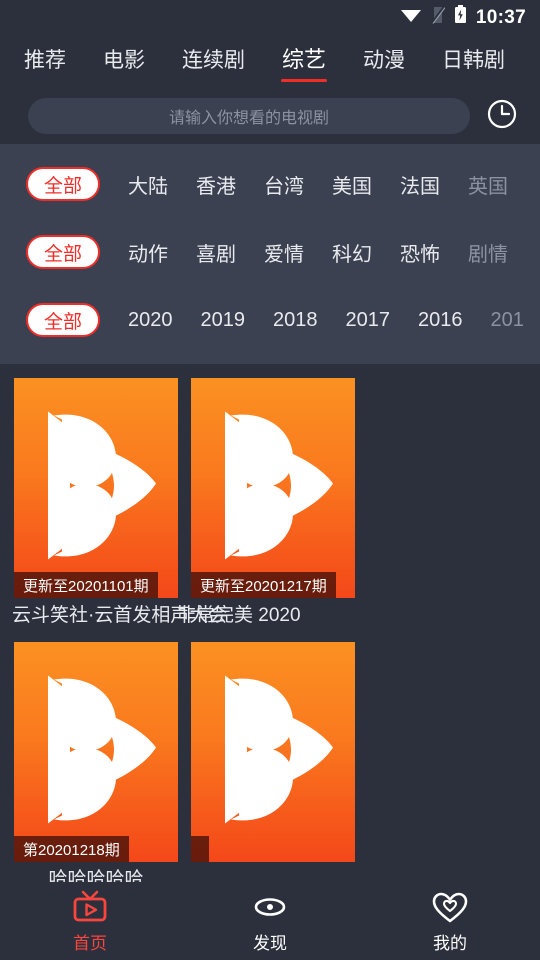  What do you see at coordinates (488, 184) in the screenshot?
I see `filter-region-yingguo: 英国` at bounding box center [488, 184].